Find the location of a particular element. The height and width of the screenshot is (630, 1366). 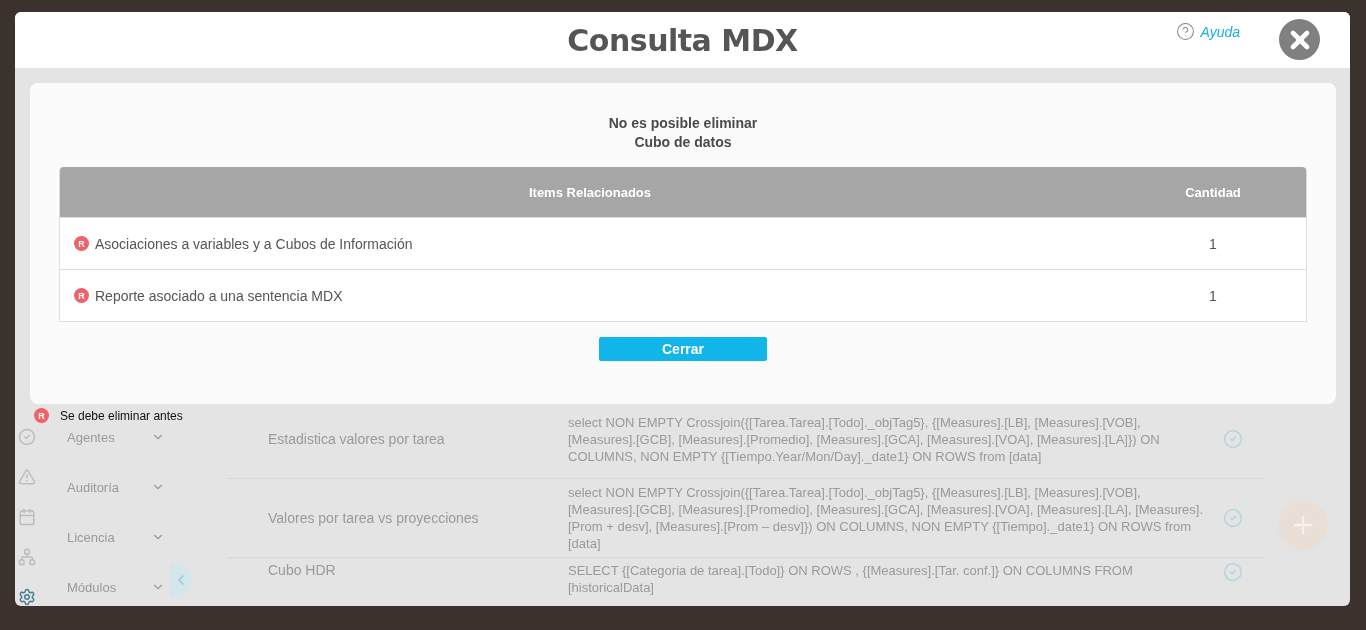

calendar-icon is located at coordinates (27, 517).